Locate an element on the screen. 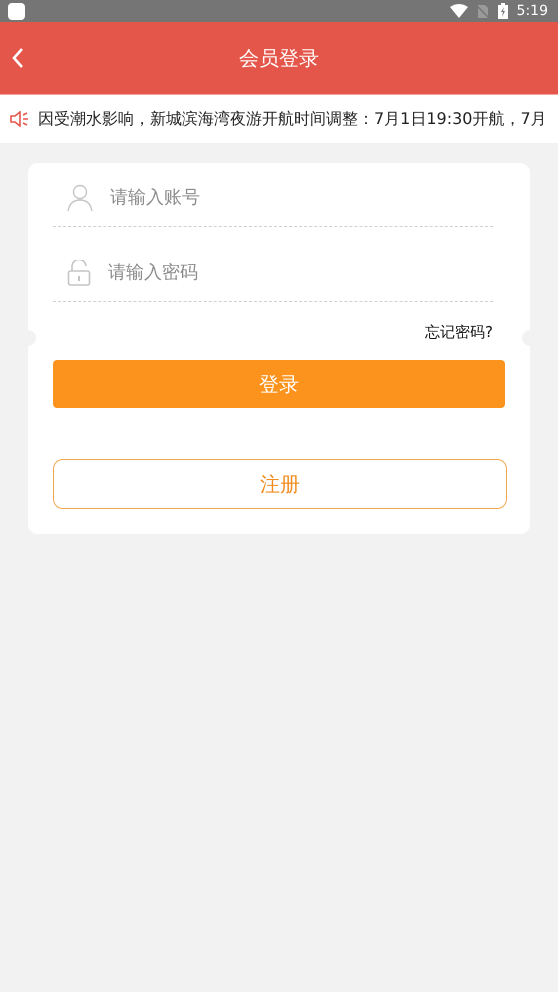 Image resolution: width=558 pixels, height=992 pixels. wifi-icon is located at coordinates (459, 11).